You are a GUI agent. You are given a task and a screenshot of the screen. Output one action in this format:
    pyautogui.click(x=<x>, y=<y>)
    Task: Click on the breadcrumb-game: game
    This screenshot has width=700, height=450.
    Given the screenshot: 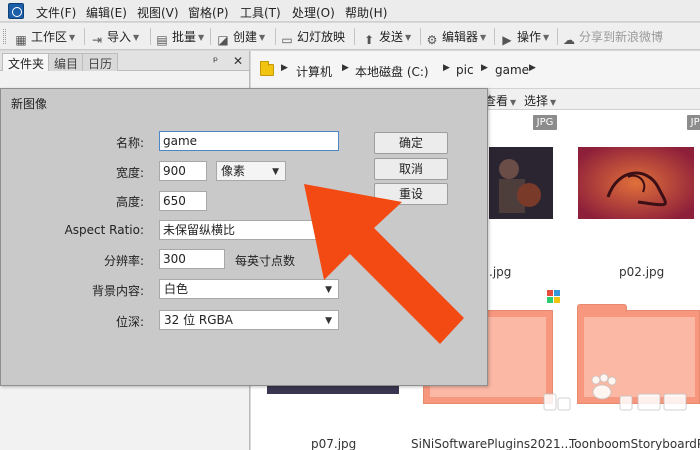 What is the action you would take?
    pyautogui.click(x=512, y=70)
    